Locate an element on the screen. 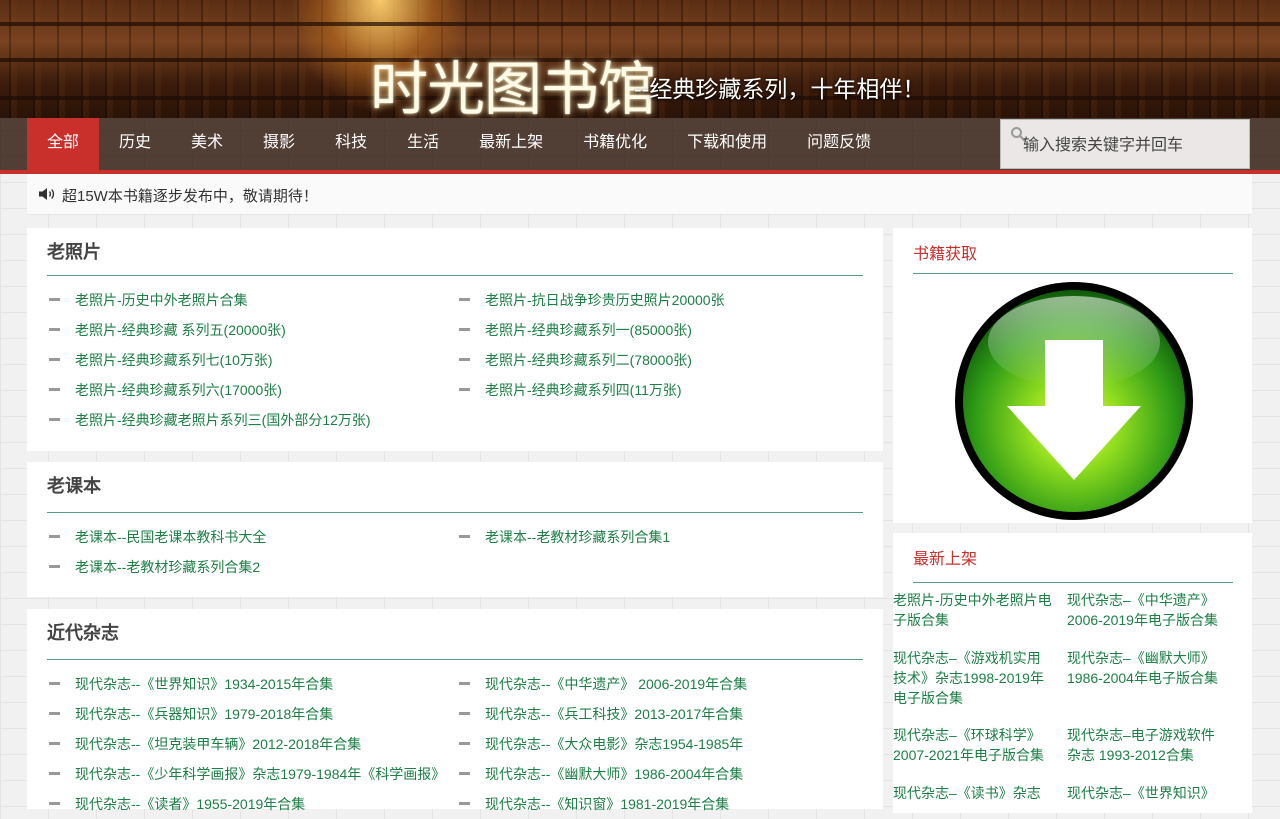 The width and height of the screenshot is (1280, 819). newest-item: 现代杂志–《世界知识》 is located at coordinates (1147, 793).